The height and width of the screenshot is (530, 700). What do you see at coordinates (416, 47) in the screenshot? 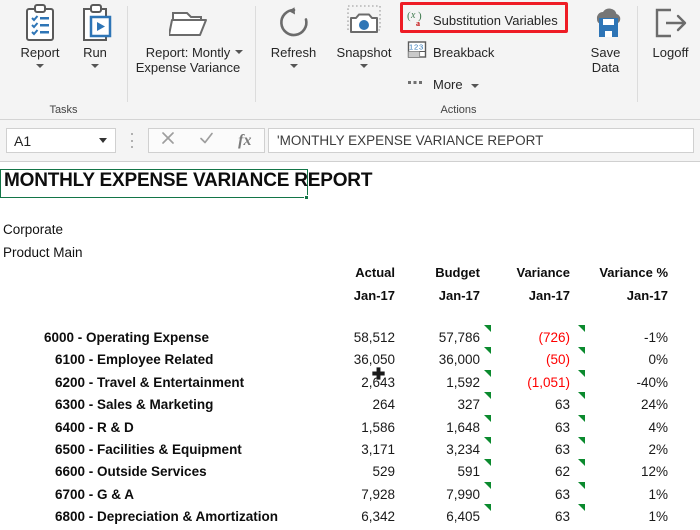
I see `svg-text: 2` at bounding box center [416, 47].